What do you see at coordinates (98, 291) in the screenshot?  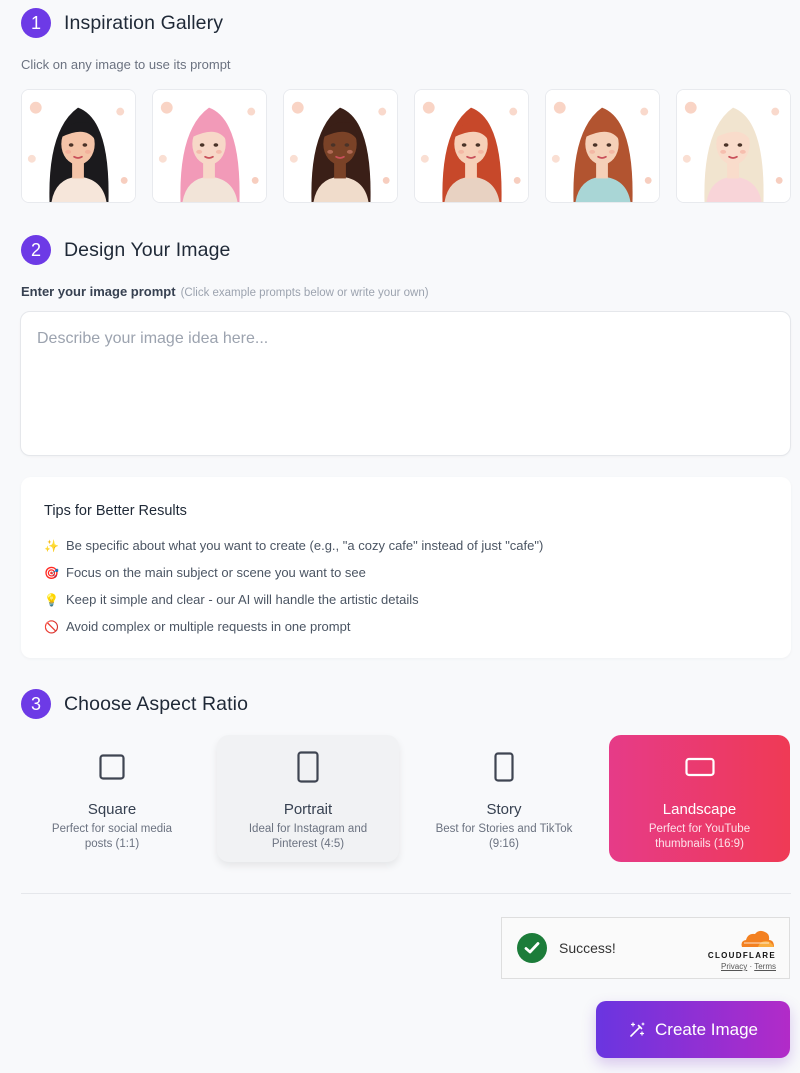 I see `prompt-label-text: Enter your image prompt` at bounding box center [98, 291].